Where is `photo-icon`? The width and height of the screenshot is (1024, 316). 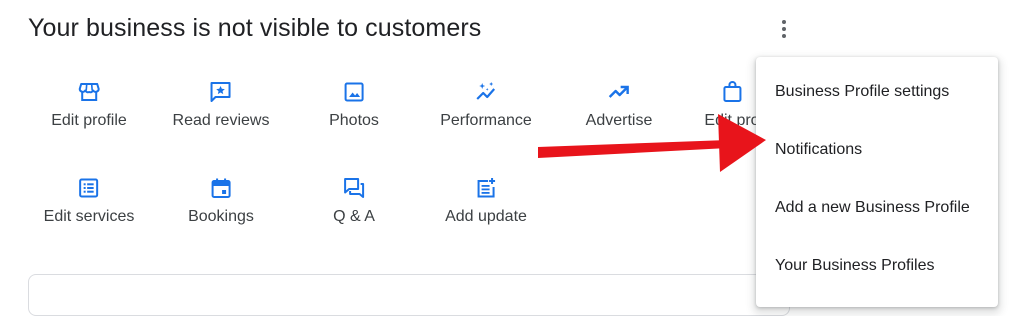 photo-icon is located at coordinates (354, 92).